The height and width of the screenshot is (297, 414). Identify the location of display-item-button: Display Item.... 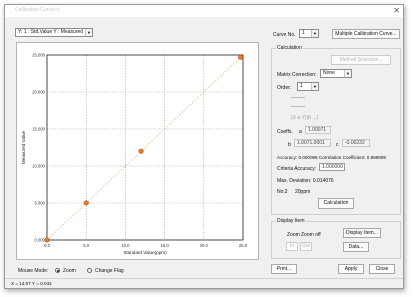
(362, 233).